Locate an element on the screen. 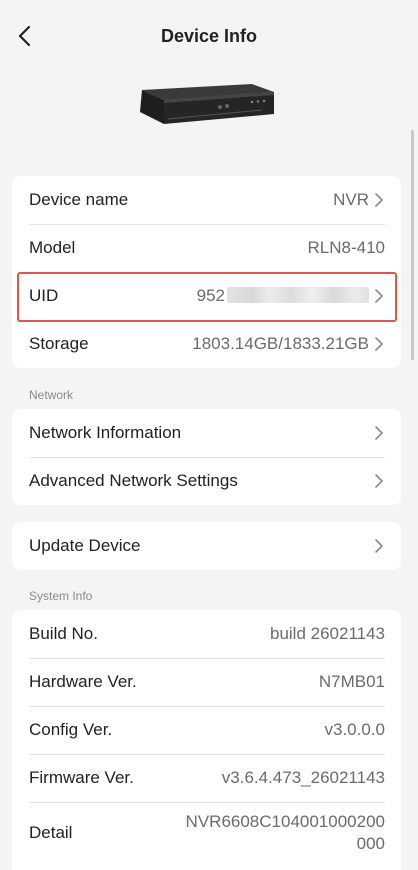  storage-row: Storage 1803.14GB/1833.21GB is located at coordinates (206, 344).